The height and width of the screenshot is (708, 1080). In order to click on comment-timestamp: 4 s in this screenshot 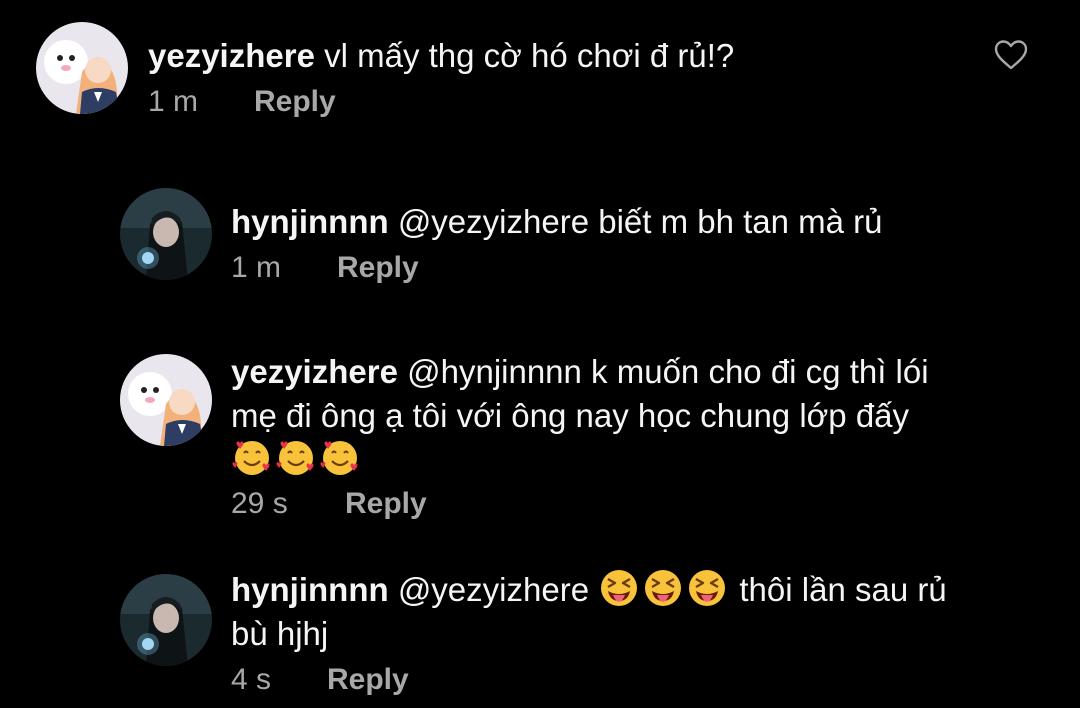, I will do `click(251, 679)`.